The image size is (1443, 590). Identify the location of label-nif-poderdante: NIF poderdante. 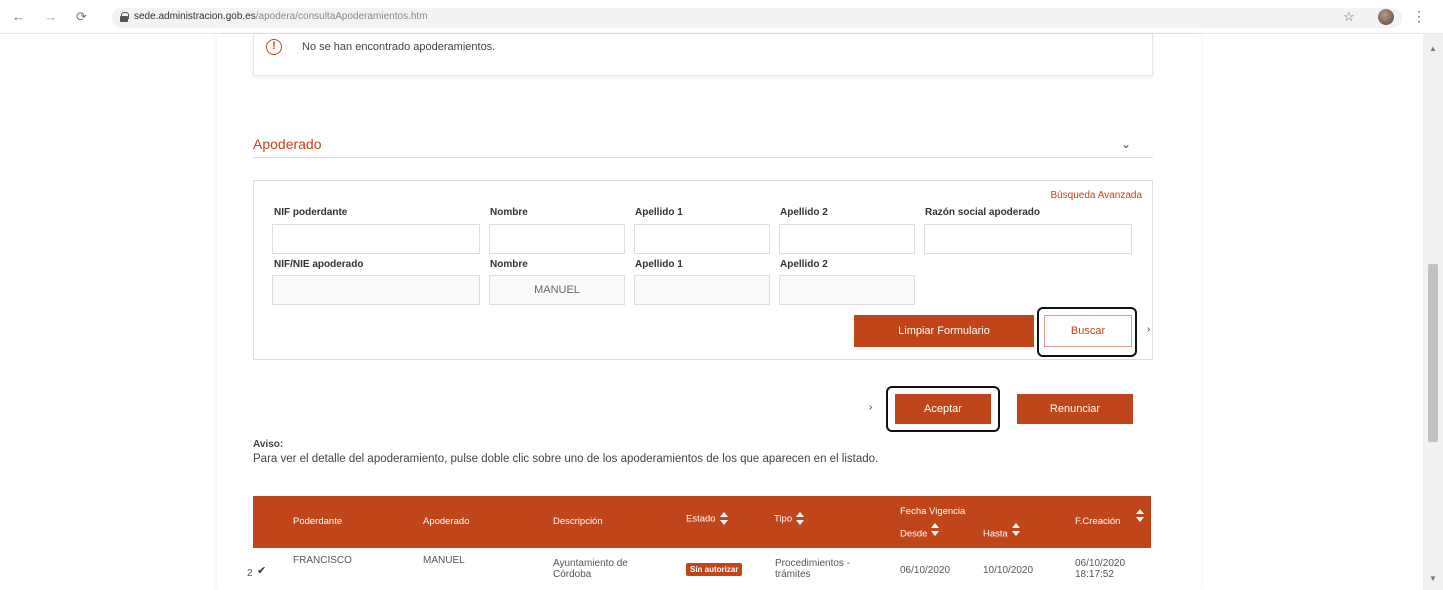
(311, 212).